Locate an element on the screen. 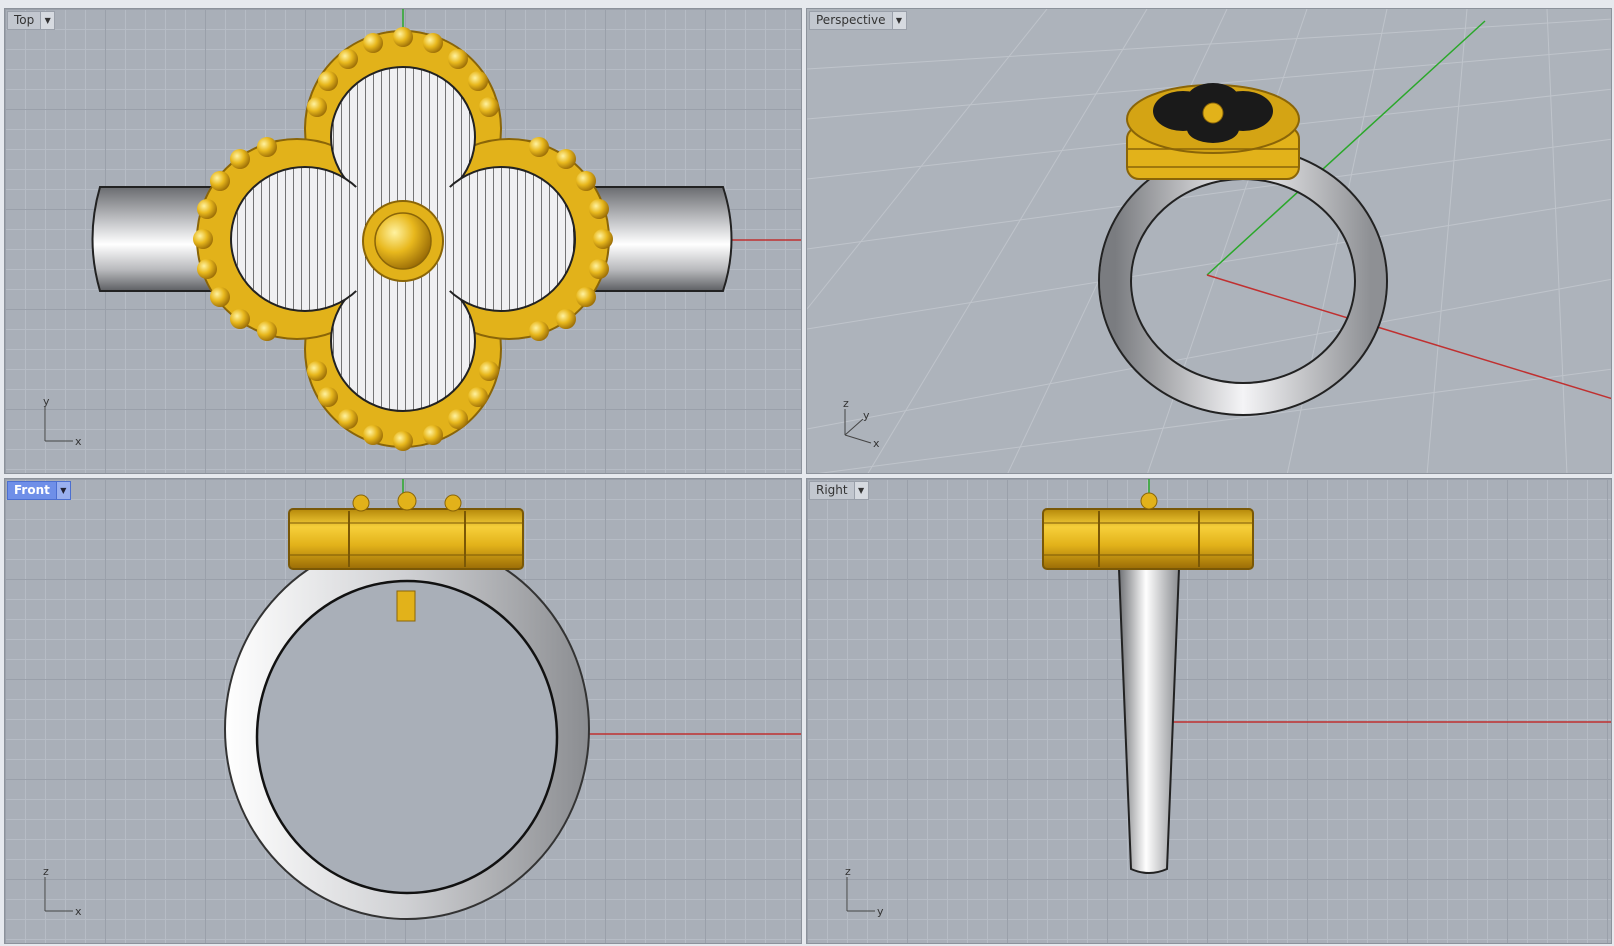 Image resolution: width=1614 pixels, height=946 pixels. viewport-tab-top: Top ▼ is located at coordinates (31, 20).